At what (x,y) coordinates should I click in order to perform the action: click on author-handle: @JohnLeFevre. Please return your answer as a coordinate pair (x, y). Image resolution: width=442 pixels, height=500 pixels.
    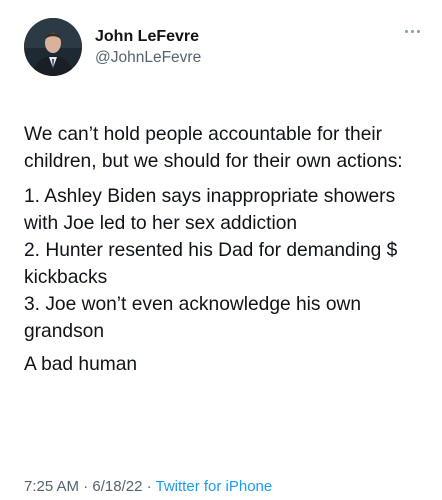
    Looking at the image, I should click on (148, 58).